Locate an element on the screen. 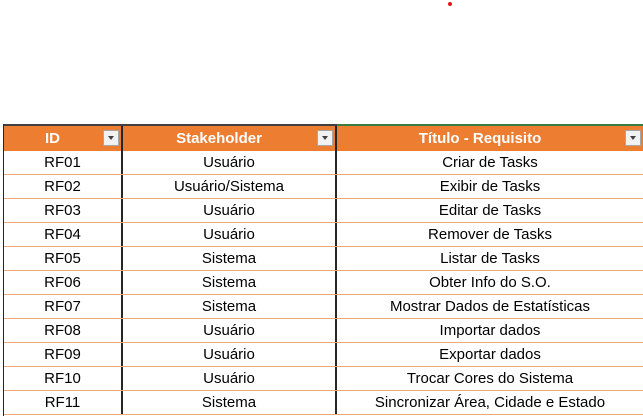 The image size is (643, 416). table-row: RF02 Usuário/Sistema Exibir de Tasks is located at coordinates (321, 187).